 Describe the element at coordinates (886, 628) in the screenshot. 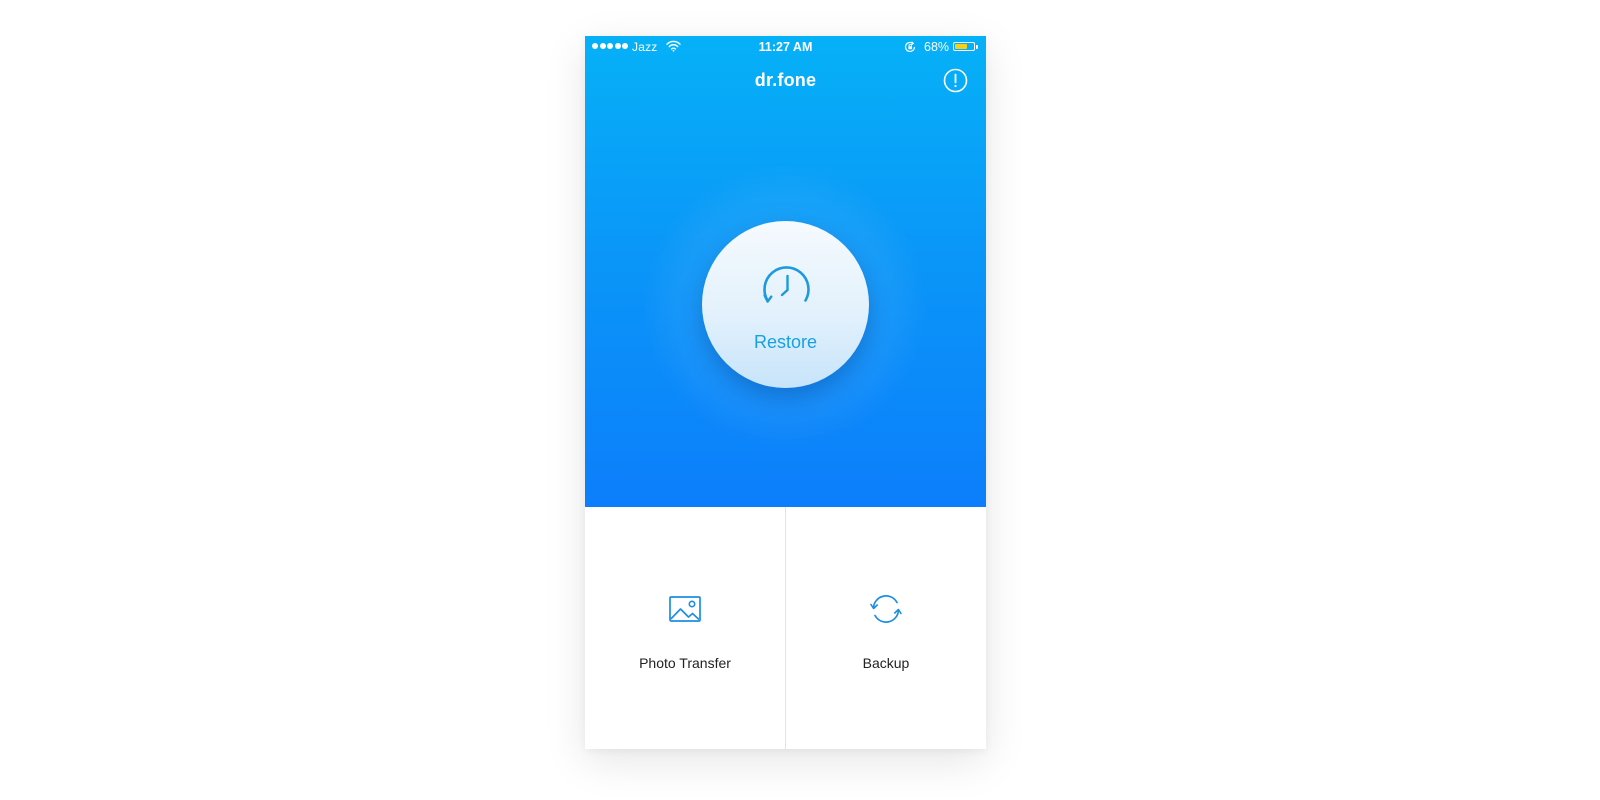

I see `backup-tile: Backup` at that location.